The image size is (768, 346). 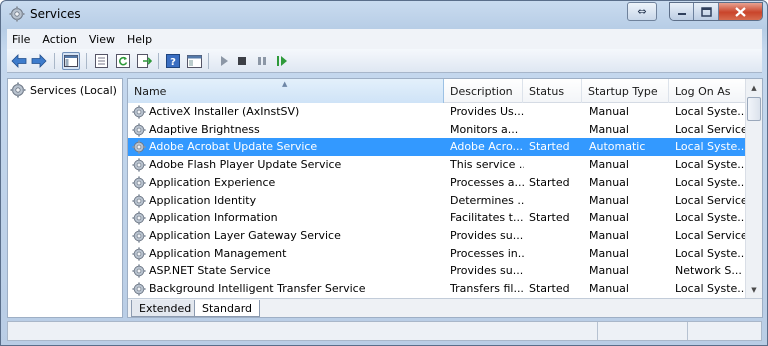 I want to click on start-service-button, so click(x=224, y=61).